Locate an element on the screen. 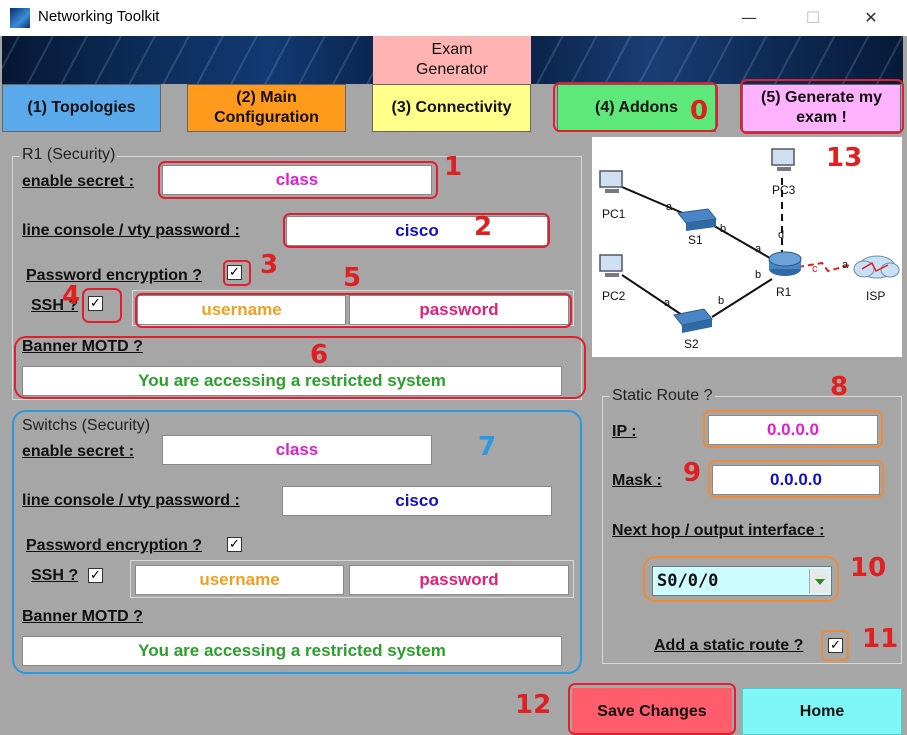 The width and height of the screenshot is (907, 735). tab-main-configuration: (2) Main Configuration is located at coordinates (266, 108).